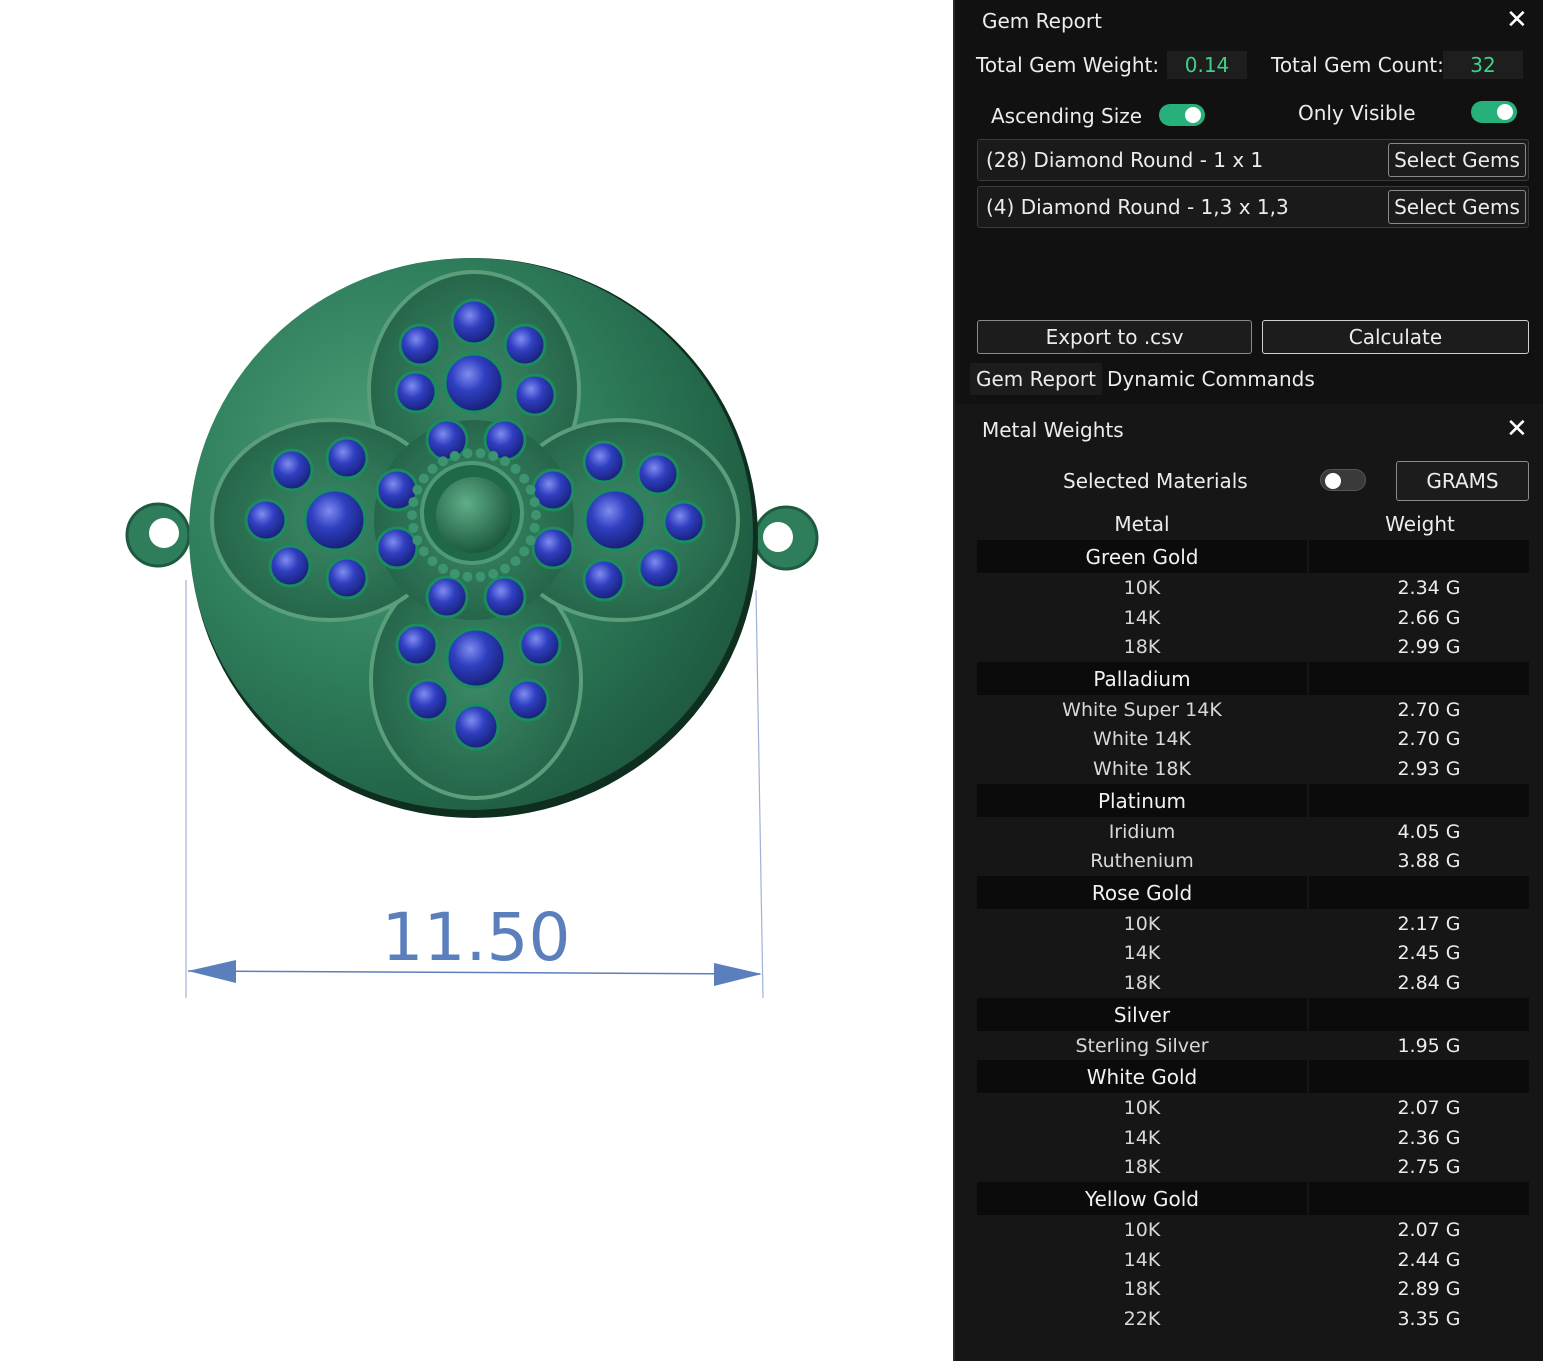 The width and height of the screenshot is (1543, 1361). I want to click on table-row: 14K 2.66 G, so click(1253, 618).